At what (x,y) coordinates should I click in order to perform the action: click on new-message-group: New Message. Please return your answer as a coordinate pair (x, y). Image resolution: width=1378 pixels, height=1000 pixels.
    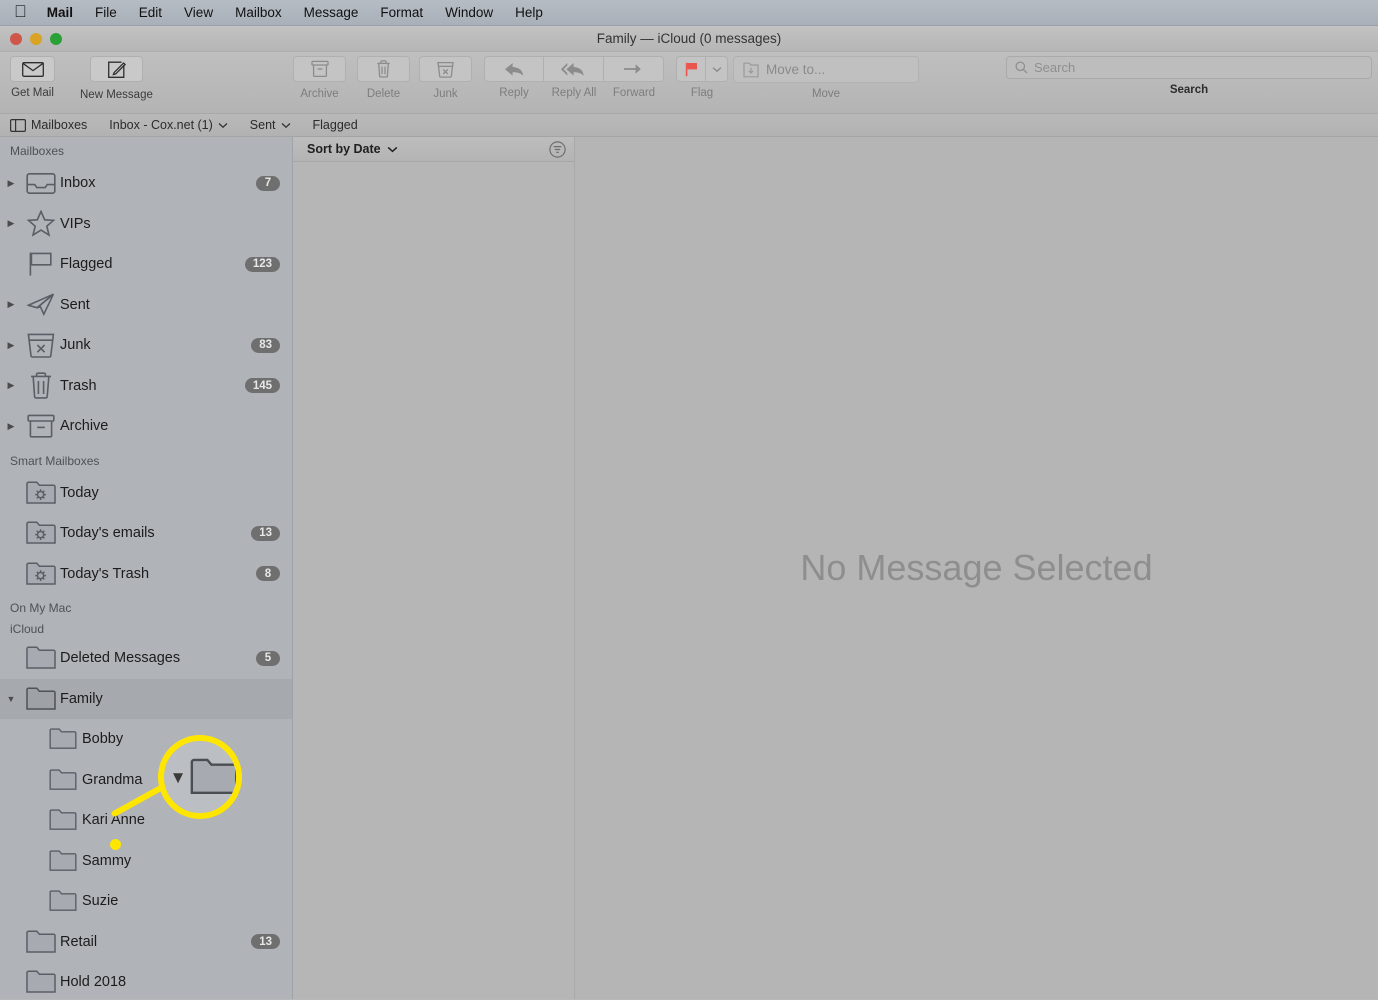
    Looking at the image, I should click on (116, 78).